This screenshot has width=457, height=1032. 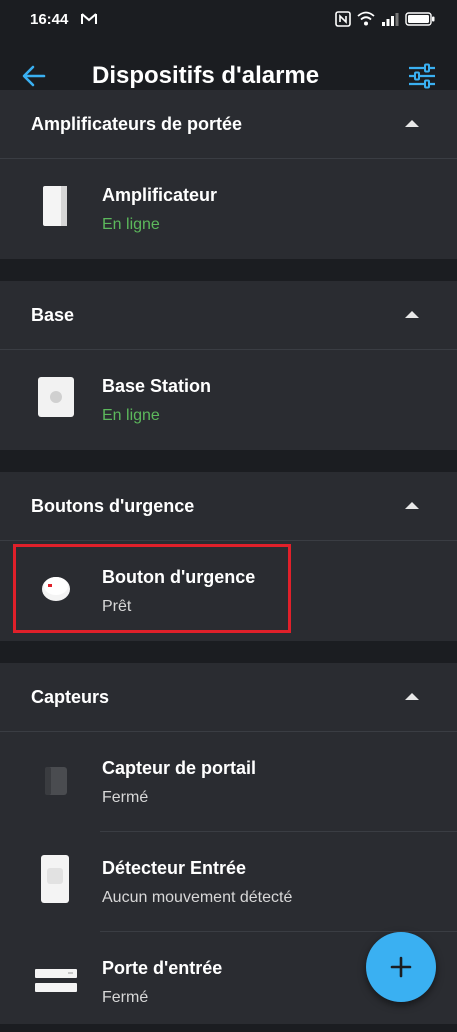 What do you see at coordinates (228, 209) in the screenshot?
I see `device-row-amplificateur: Amplificateur En ligne` at bounding box center [228, 209].